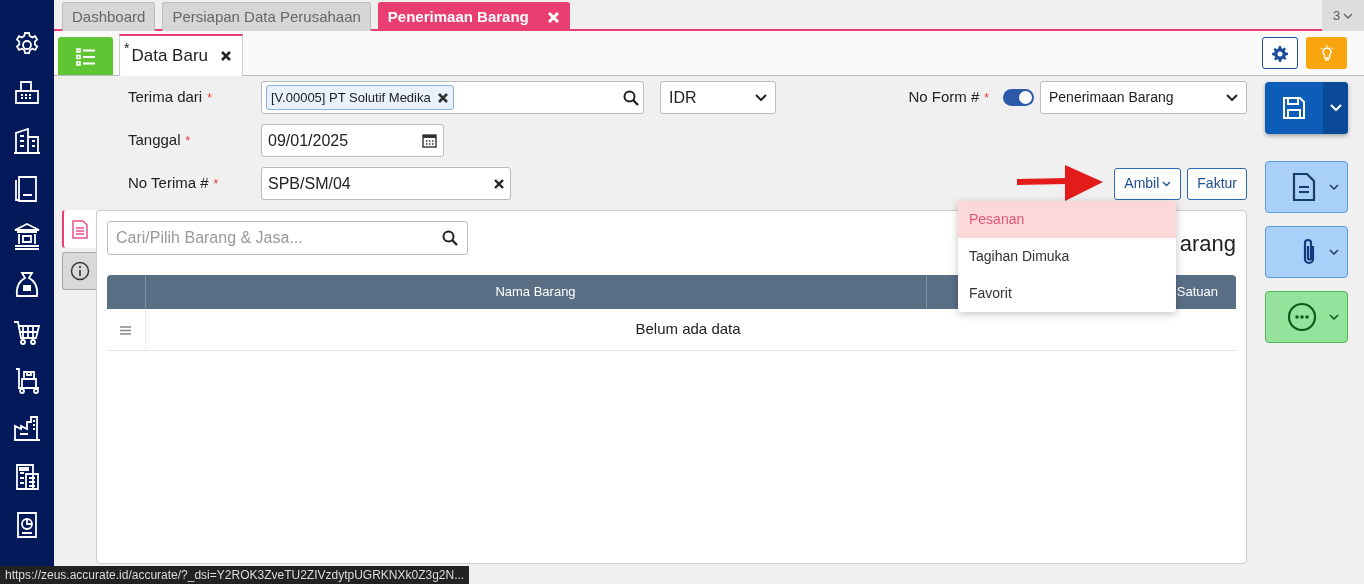  Describe the element at coordinates (1018, 97) in the screenshot. I see `toggle-switch` at that location.